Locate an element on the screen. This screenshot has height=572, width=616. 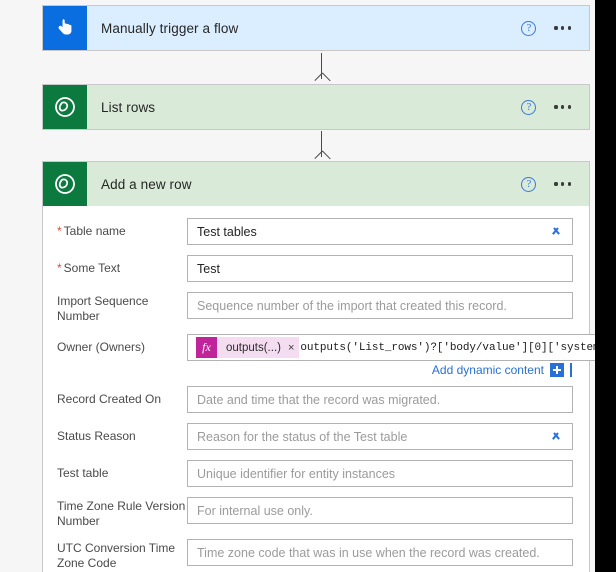
field-control: Test tables is located at coordinates (380, 231).